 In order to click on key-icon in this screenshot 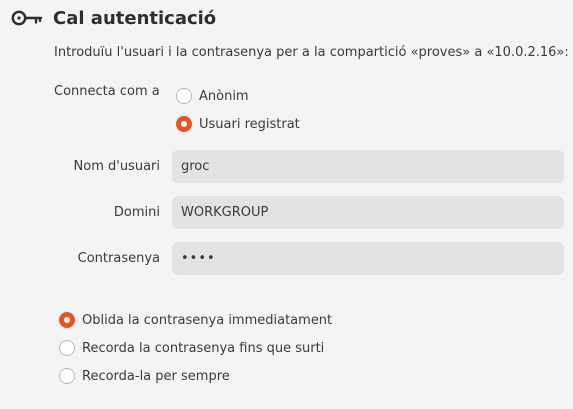, I will do `click(27, 18)`.